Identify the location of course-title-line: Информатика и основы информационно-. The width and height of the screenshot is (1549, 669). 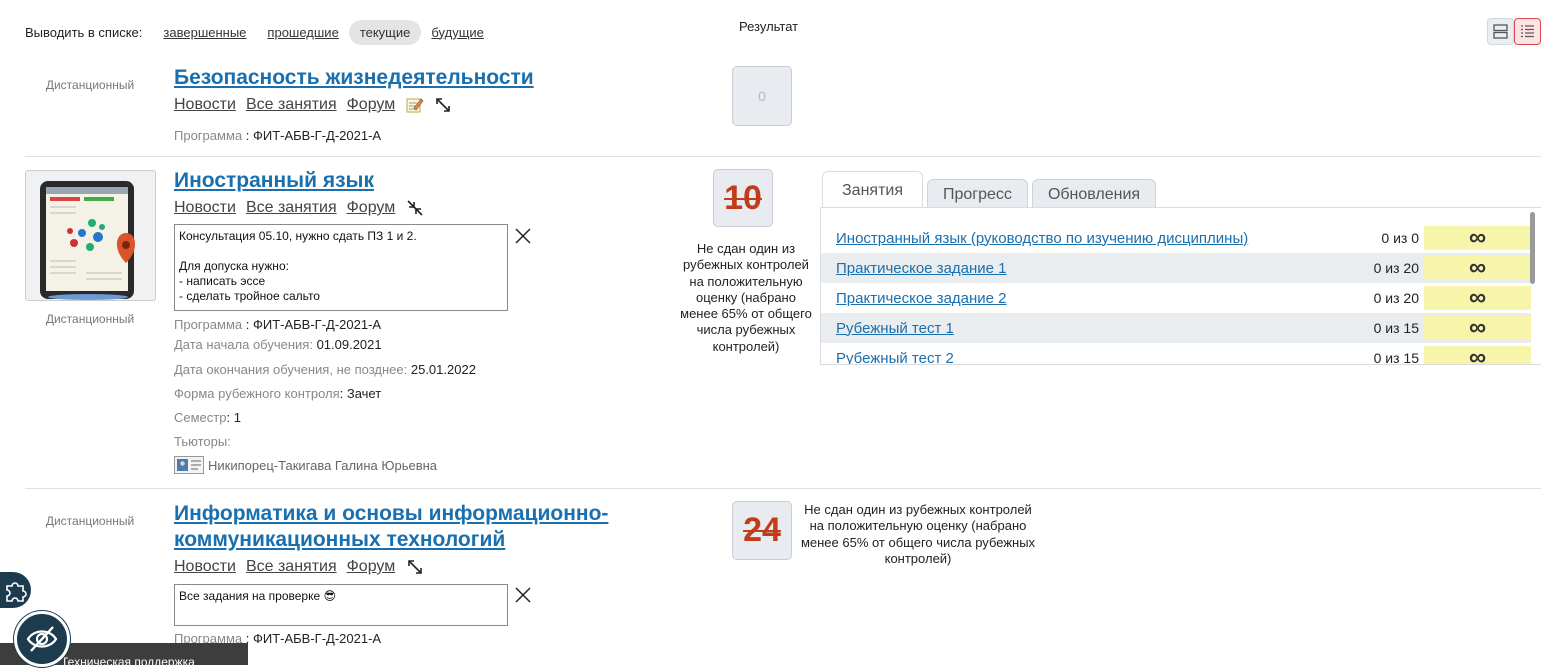
(391, 513).